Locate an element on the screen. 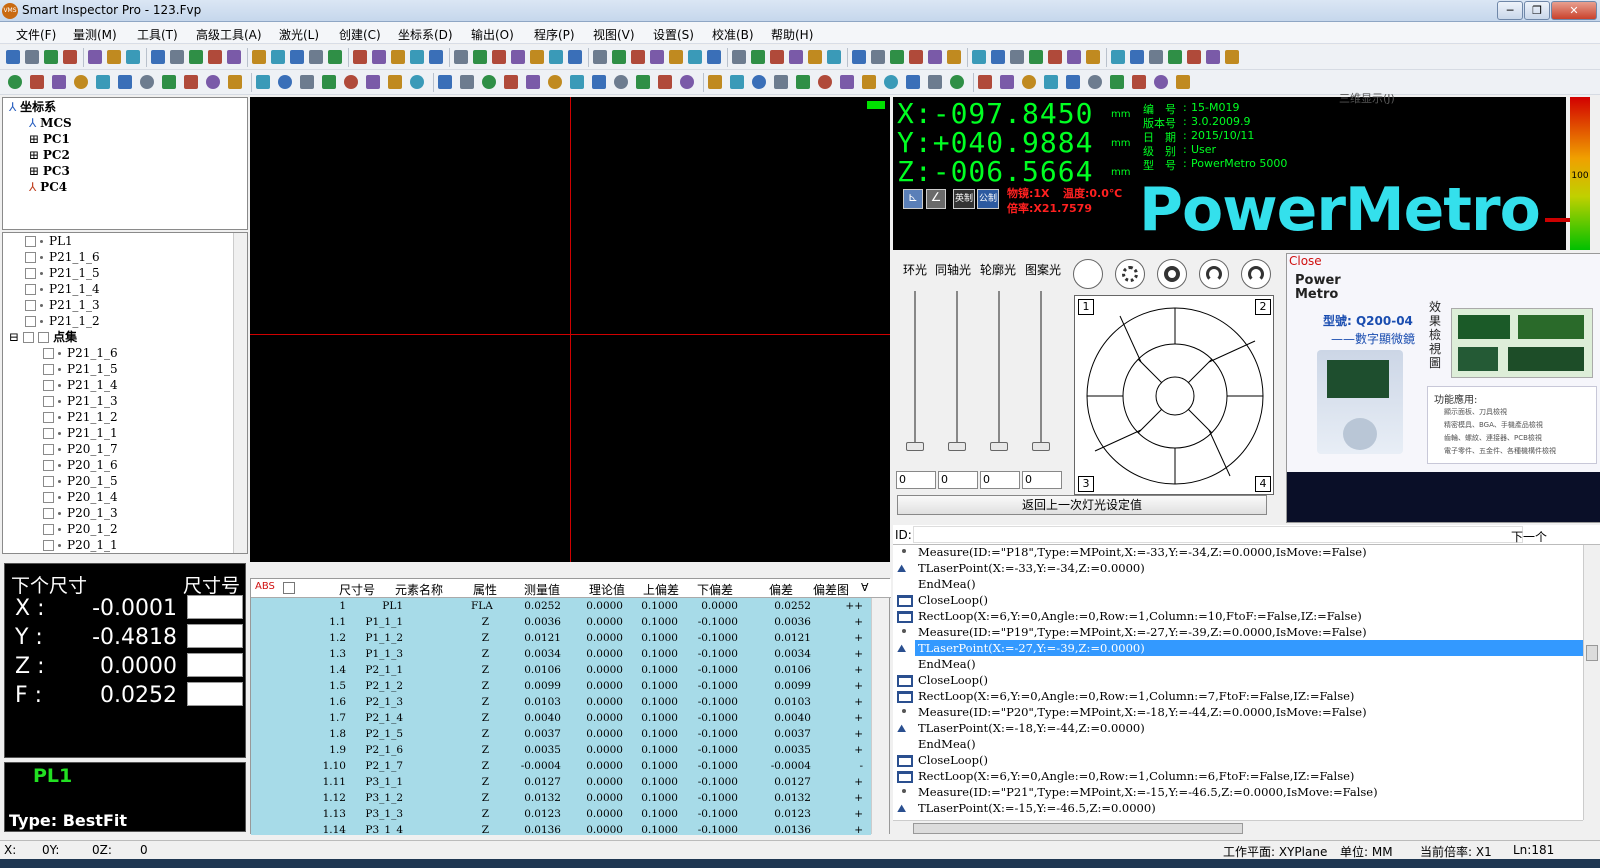 Image resolution: width=1600 pixels, height=868 pixels. slider-knob is located at coordinates (915, 446).